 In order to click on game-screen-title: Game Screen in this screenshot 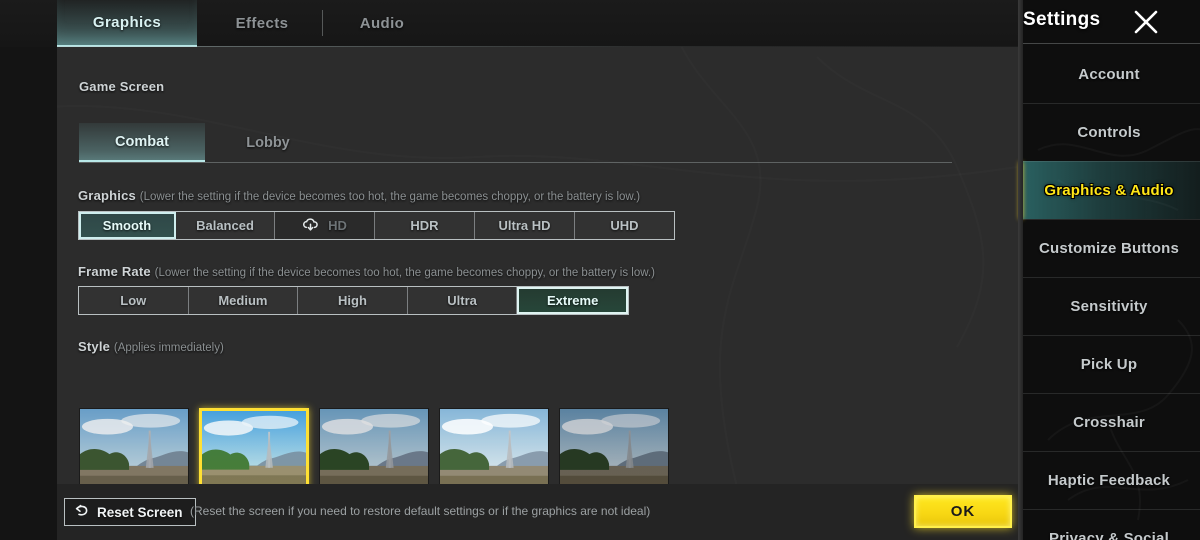, I will do `click(121, 86)`.